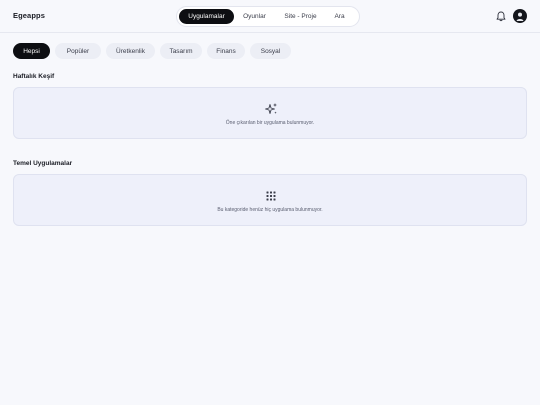 Image resolution: width=540 pixels, height=405 pixels. I want to click on nav-tab-uygulamalar: Uygulamalar, so click(206, 16).